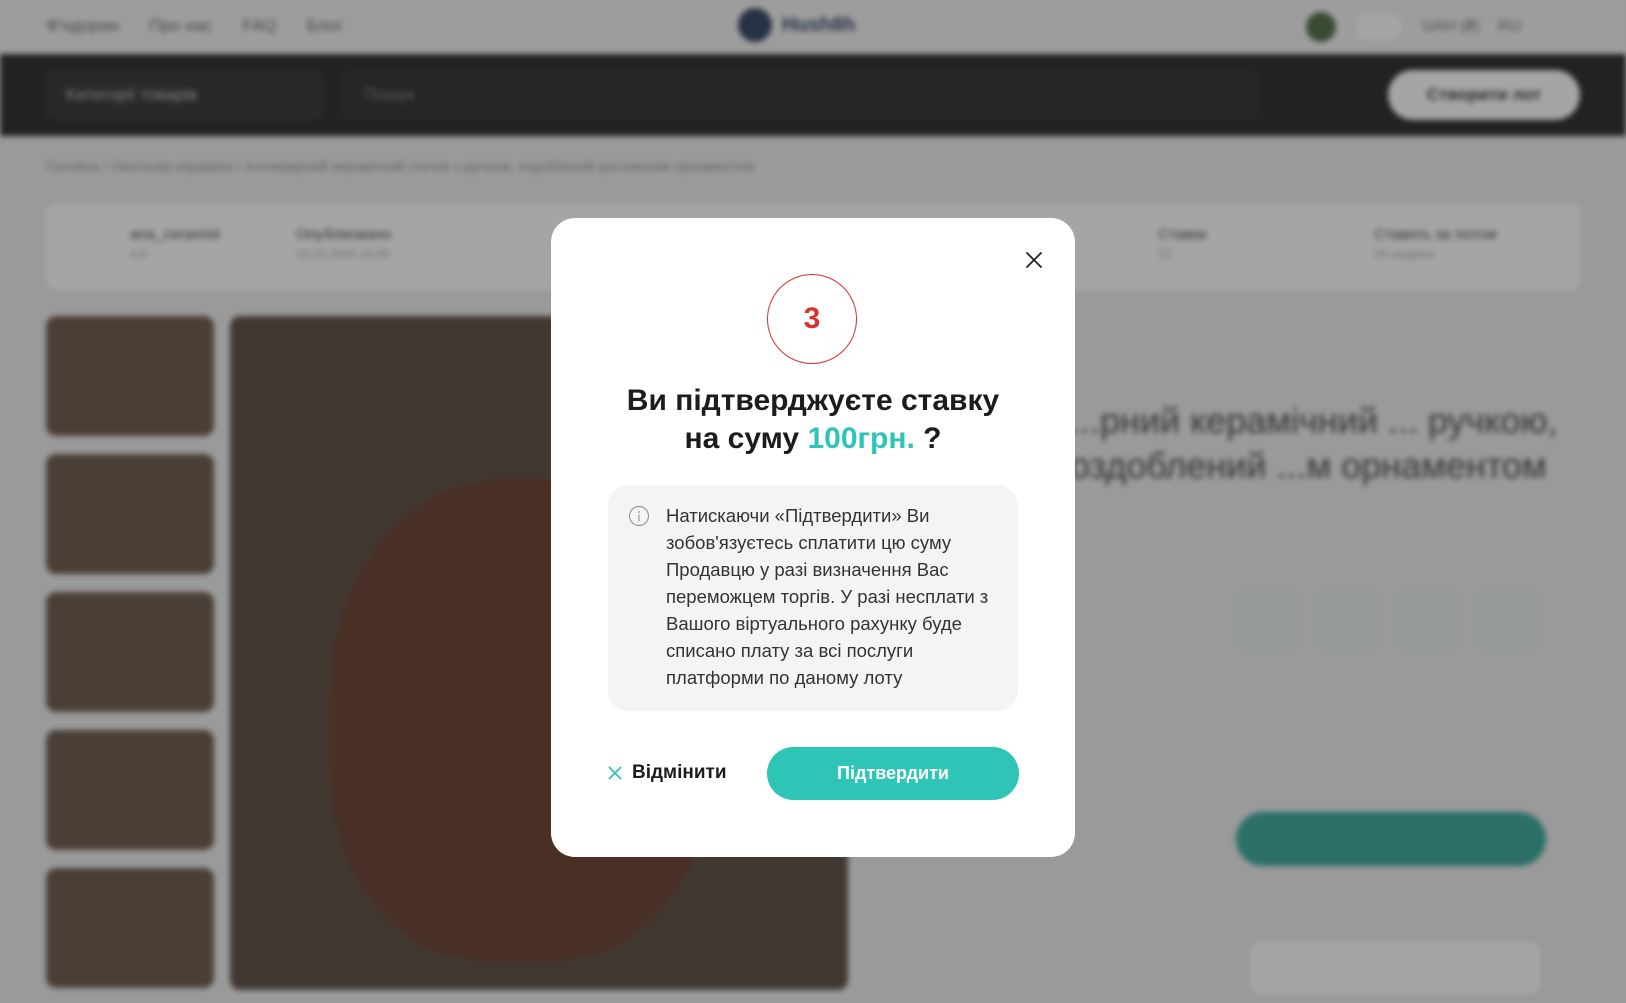 The width and height of the screenshot is (1626, 1003). I want to click on close-button, so click(1034, 260).